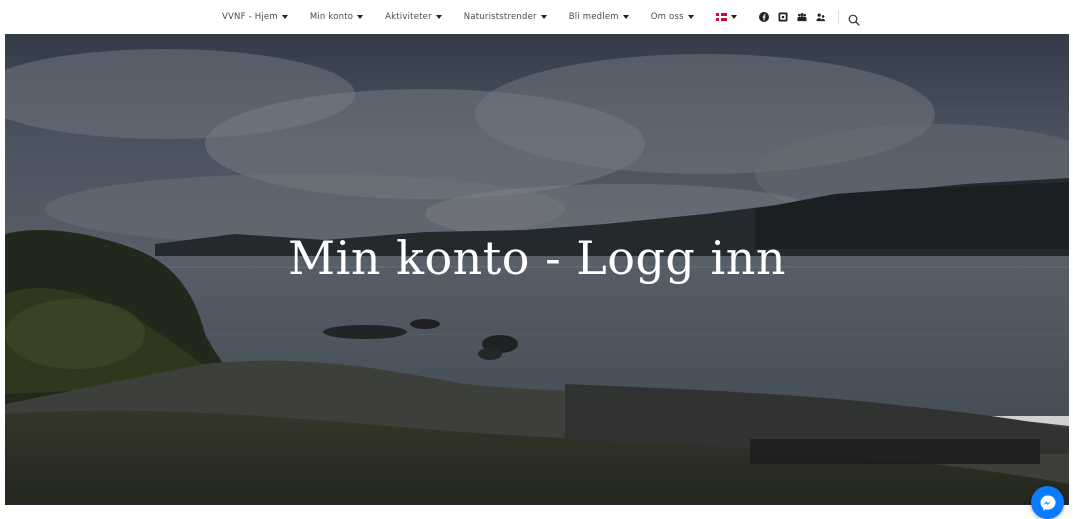 The height and width of the screenshot is (519, 1073). What do you see at coordinates (1047, 502) in the screenshot?
I see `messenger-icon` at bounding box center [1047, 502].